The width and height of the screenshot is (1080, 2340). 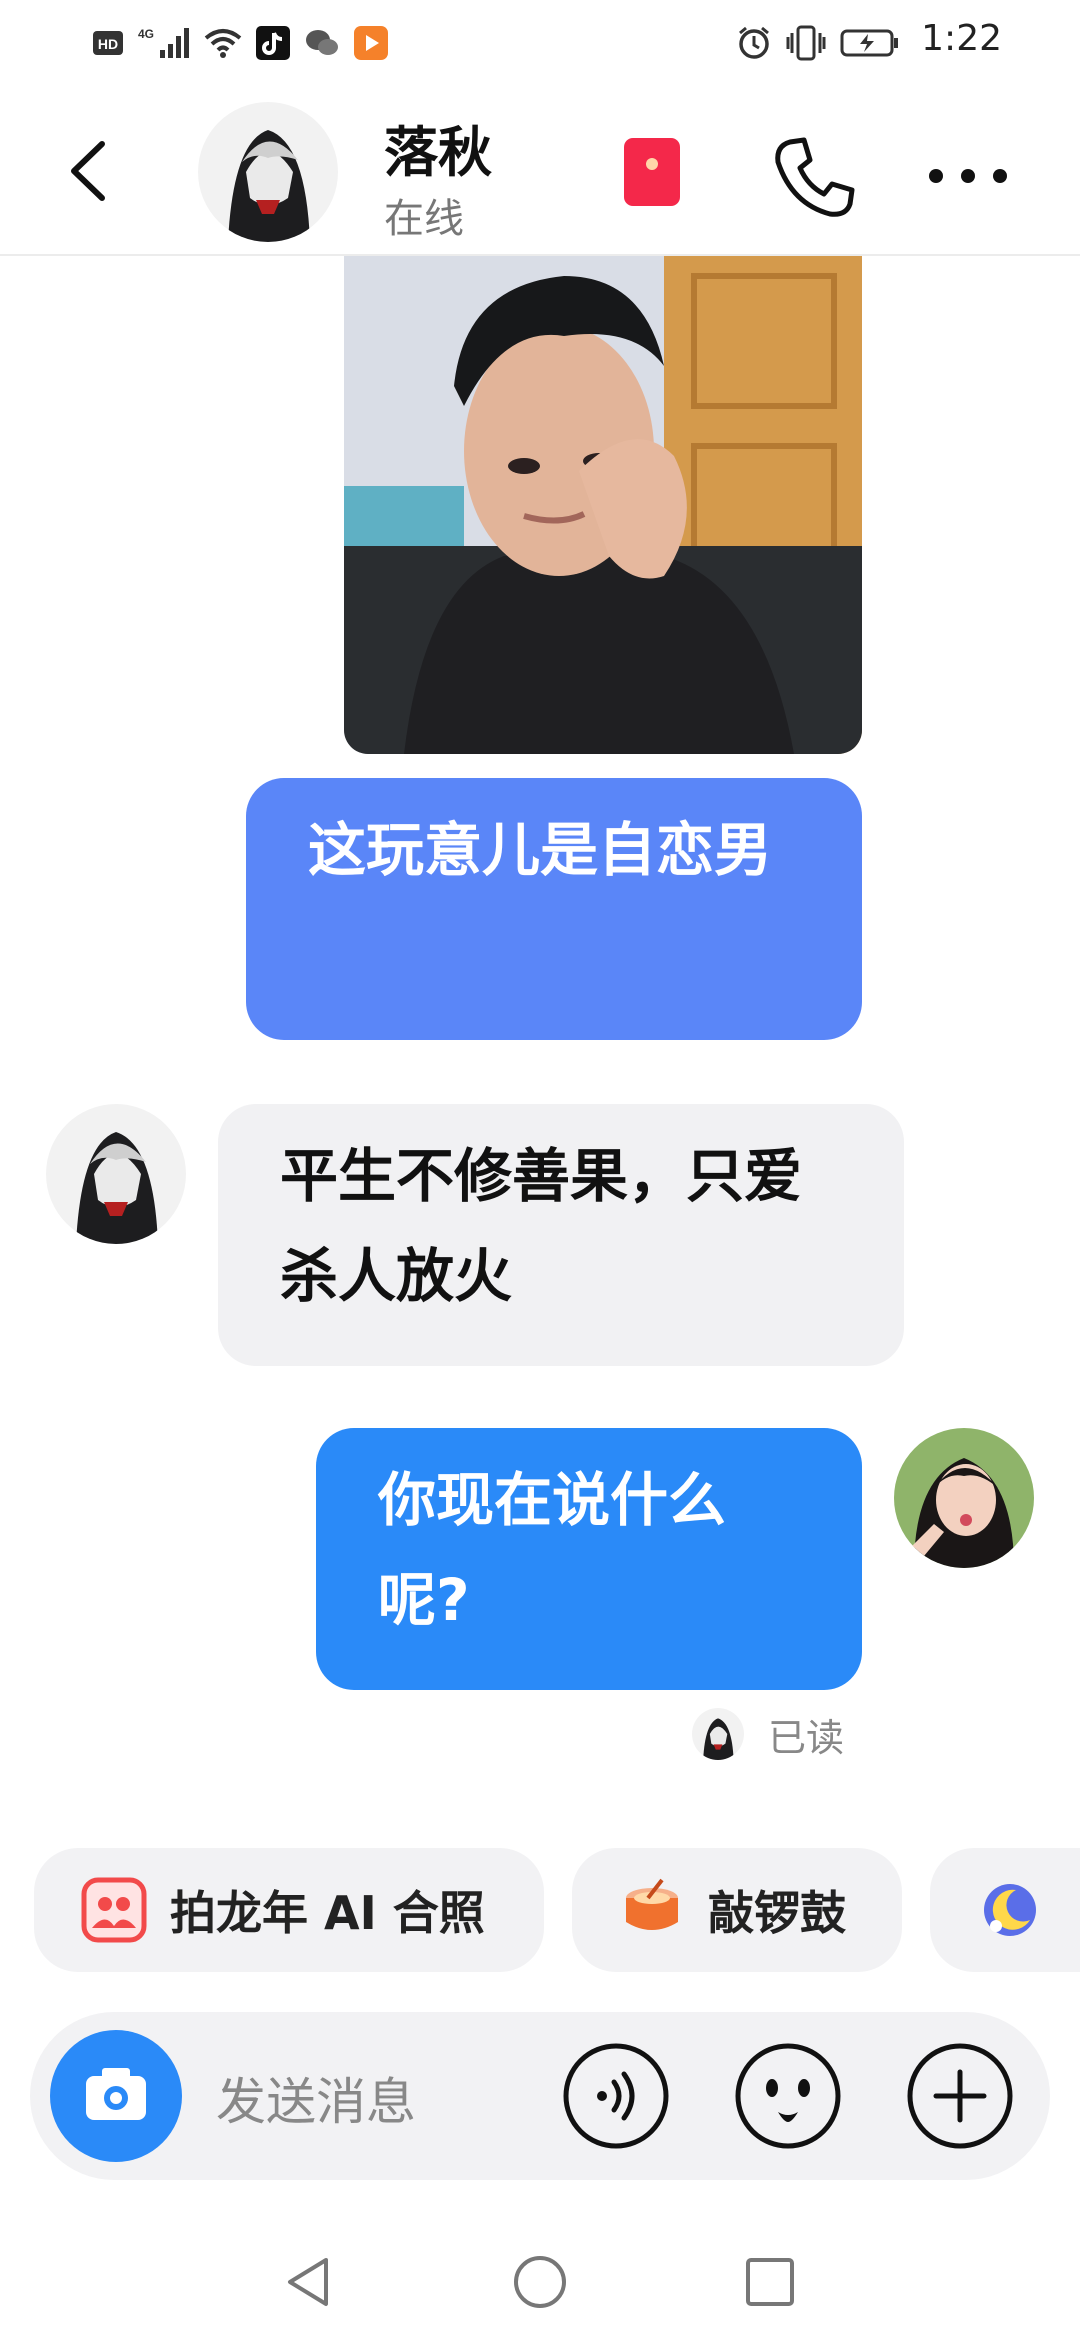 I want to click on message-photo, so click(x=603, y=505).